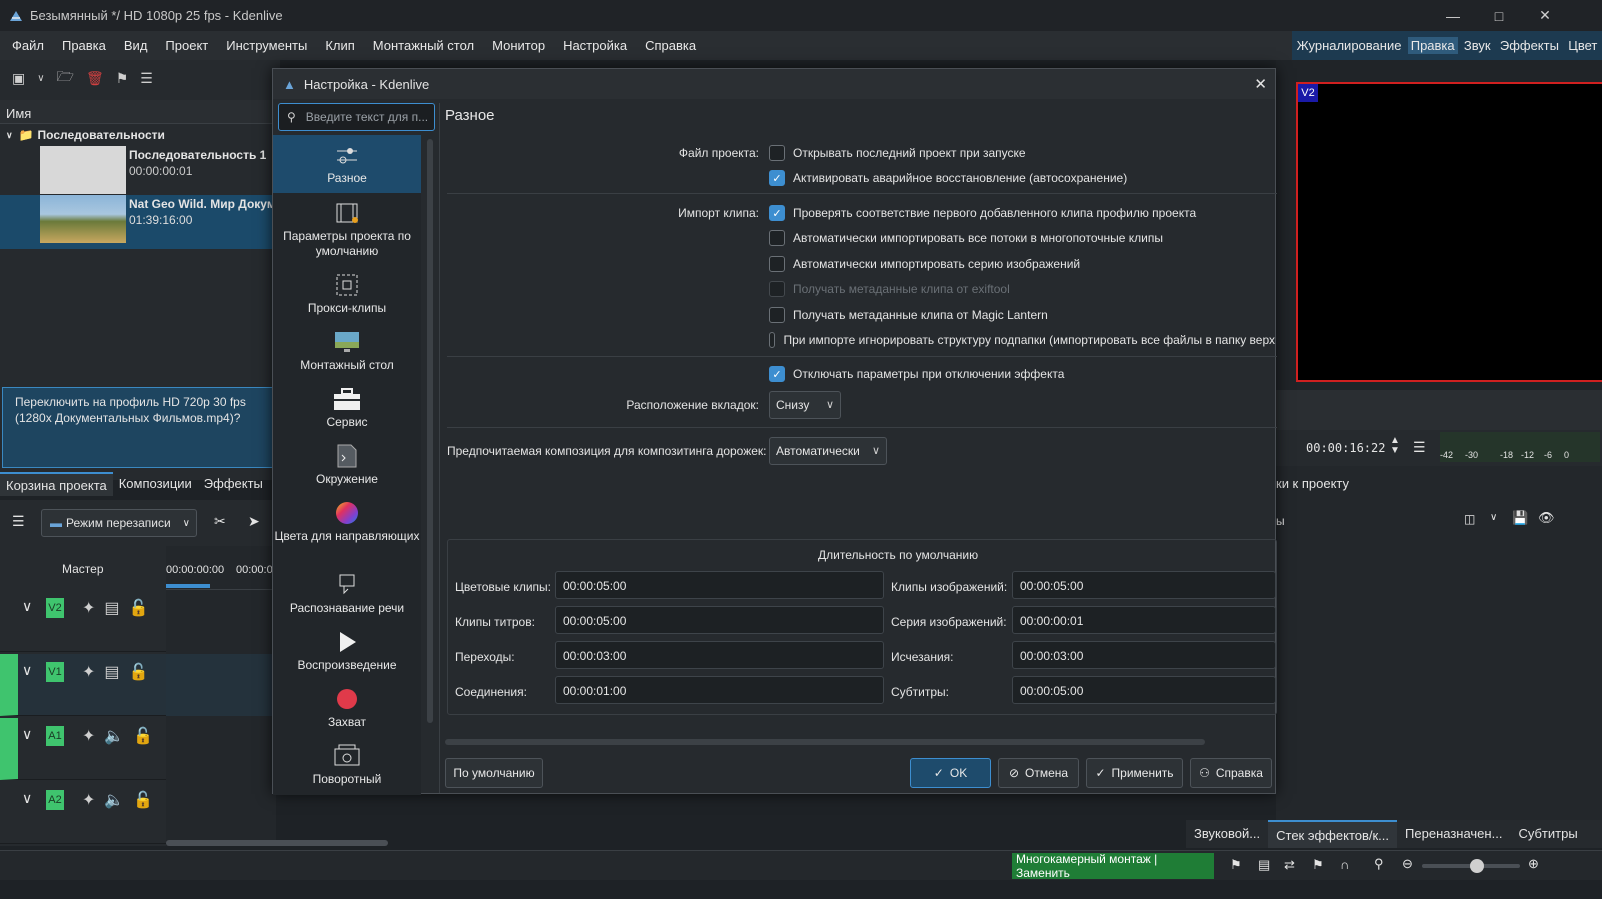 The image size is (1602, 899). Describe the element at coordinates (1144, 585) in the screenshot. I see `duration-field-image-clips: 00:00:05:00` at that location.